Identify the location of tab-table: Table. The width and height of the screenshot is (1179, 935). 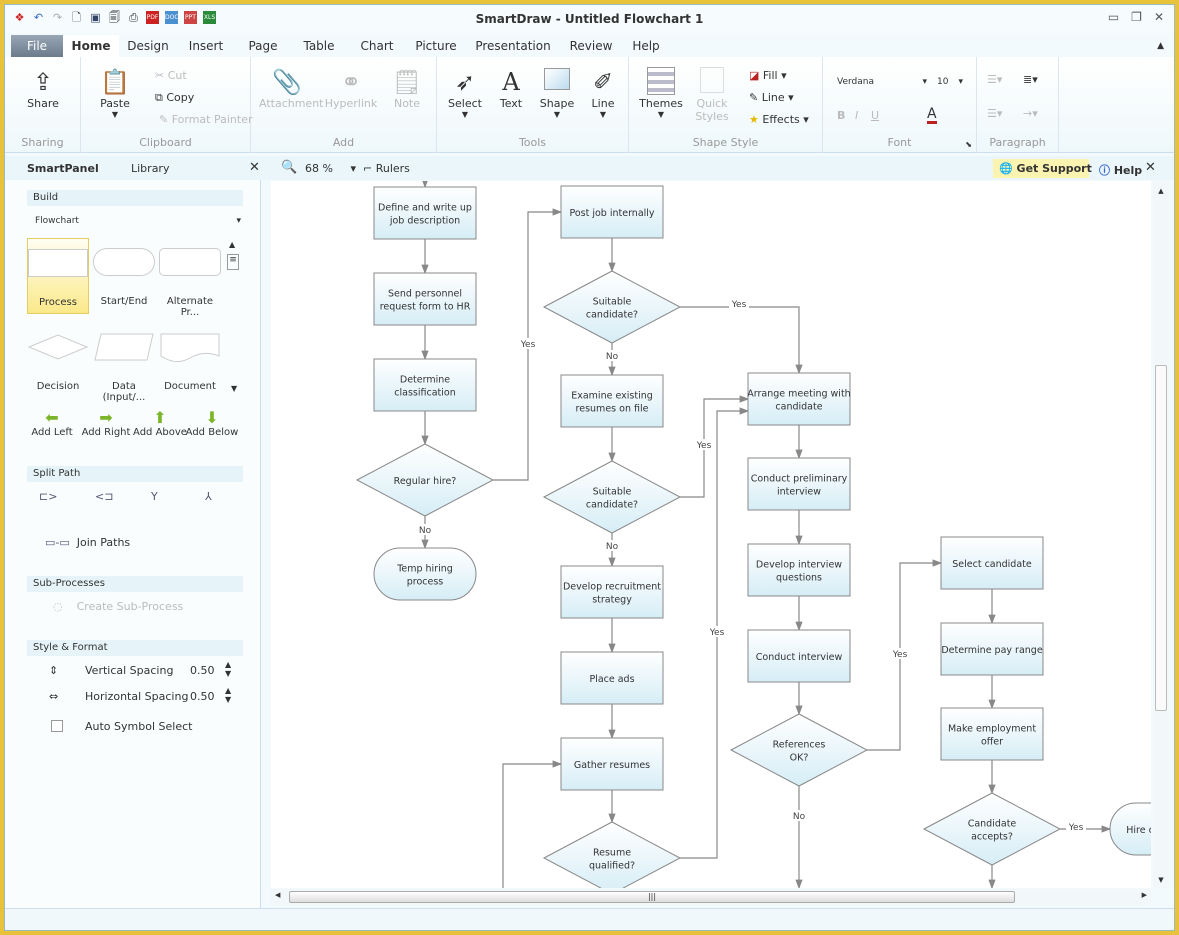
(319, 46).